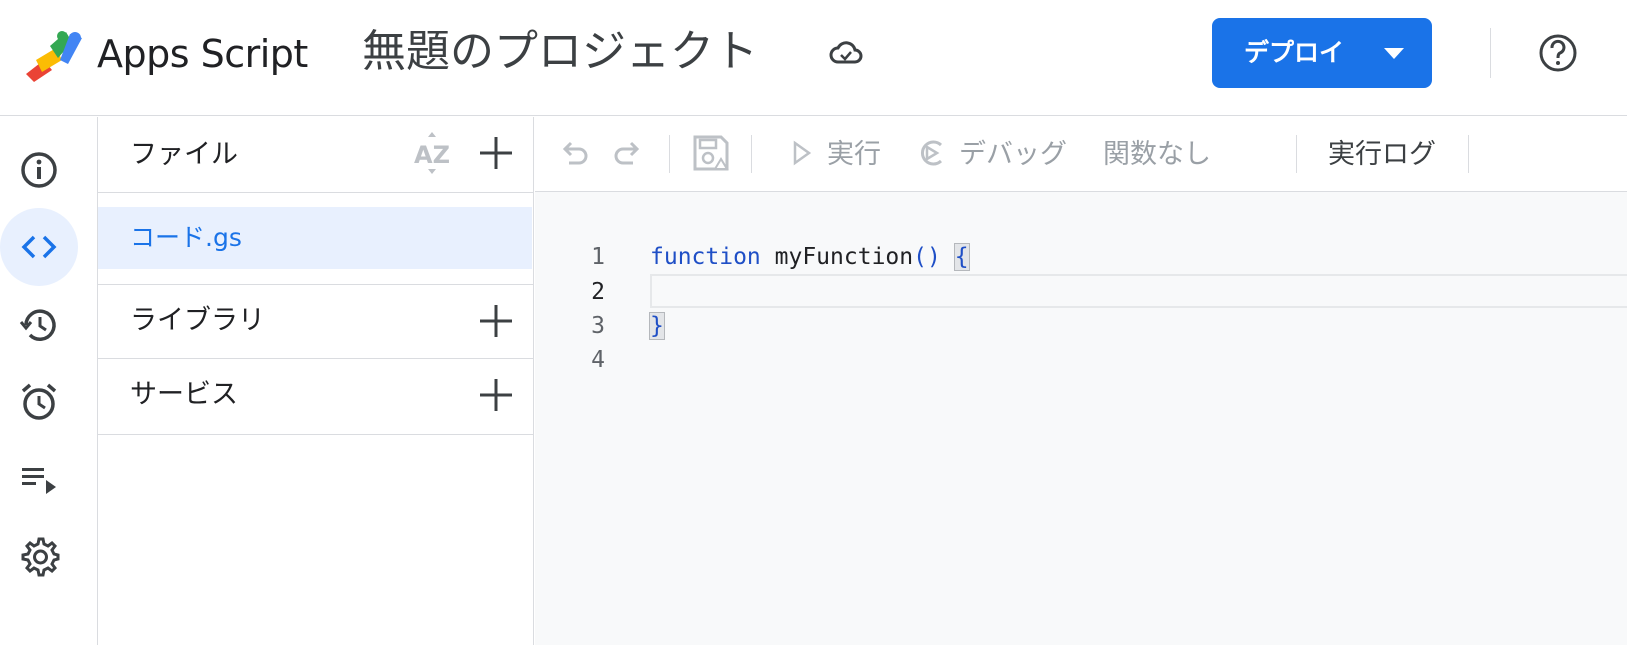 The image size is (1627, 645). I want to click on left-nav, so click(49, 381).